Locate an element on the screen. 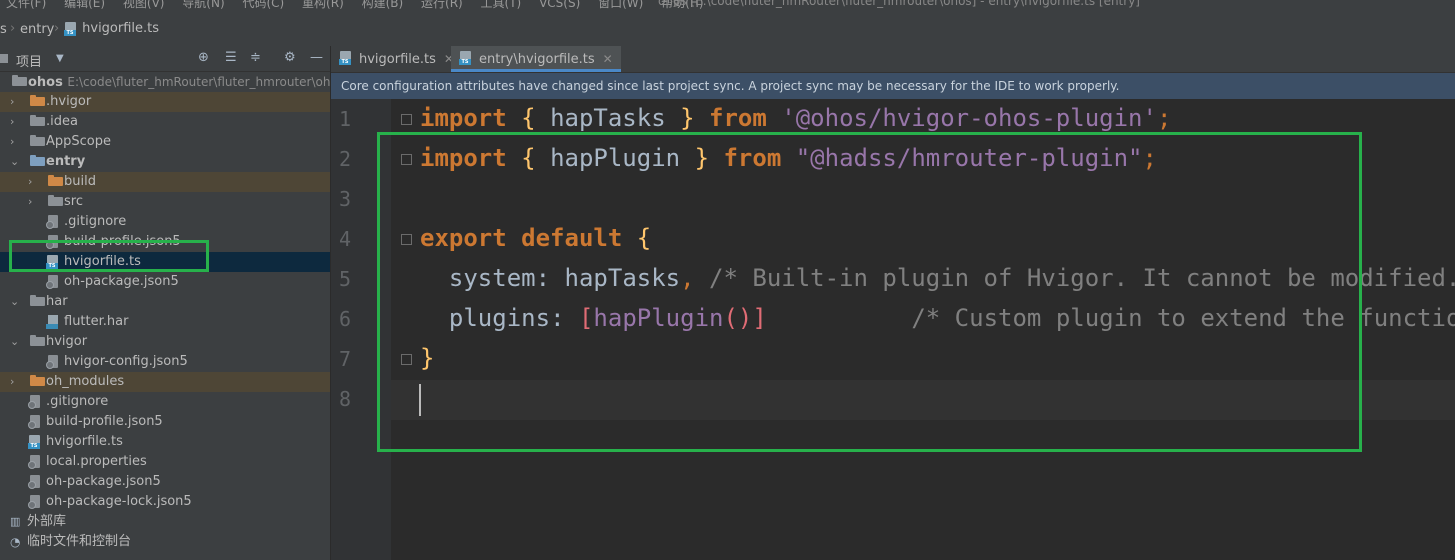  tree-item-label: oh-package-lock.json5 is located at coordinates (119, 501).